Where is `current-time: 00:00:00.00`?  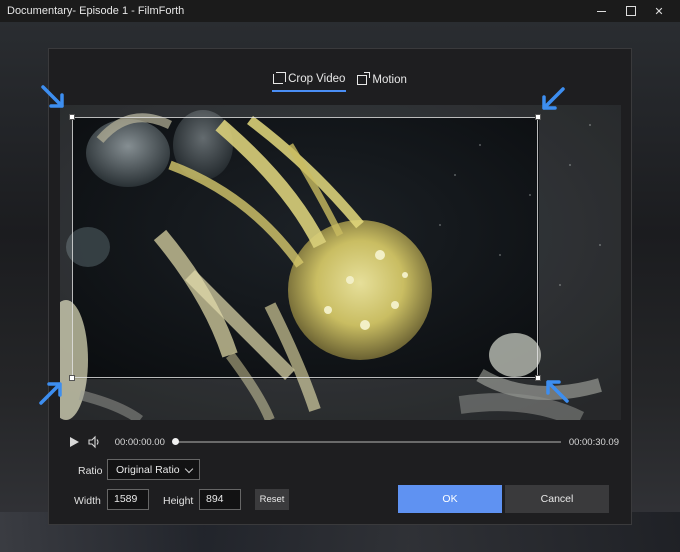
current-time: 00:00:00.00 is located at coordinates (139, 442).